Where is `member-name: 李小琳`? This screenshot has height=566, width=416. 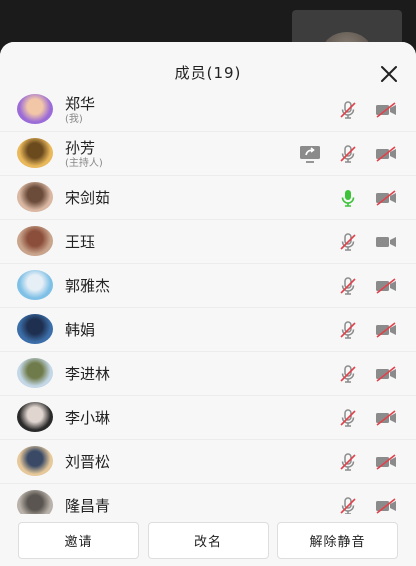
member-name: 李小琳 is located at coordinates (88, 418).